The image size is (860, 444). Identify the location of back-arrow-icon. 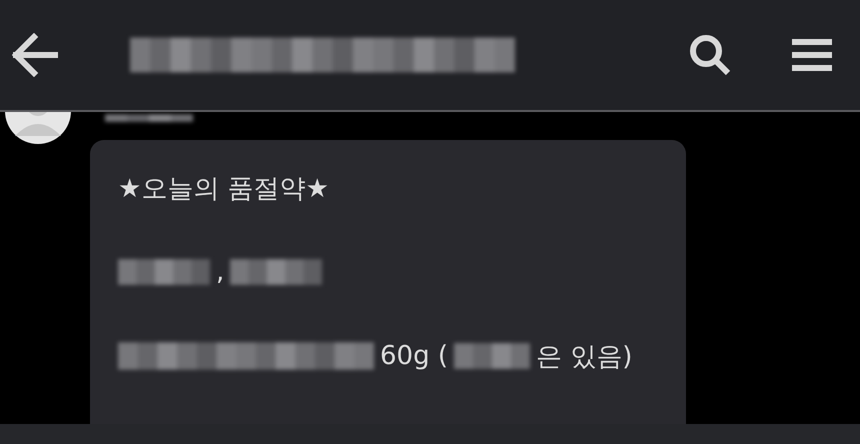
(35, 55).